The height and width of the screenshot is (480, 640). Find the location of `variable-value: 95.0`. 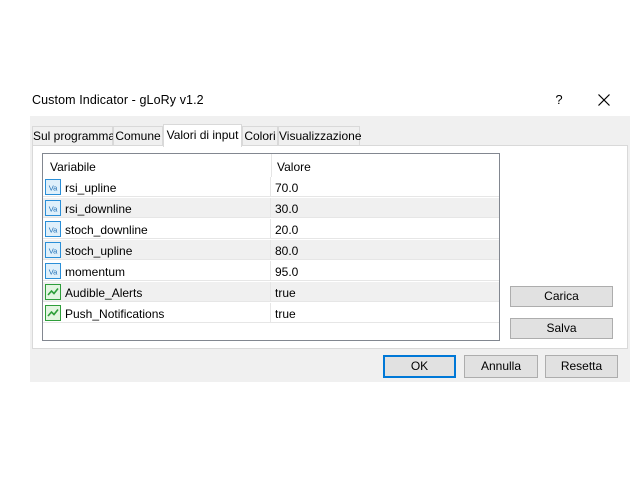

variable-value: 95.0 is located at coordinates (287, 272).